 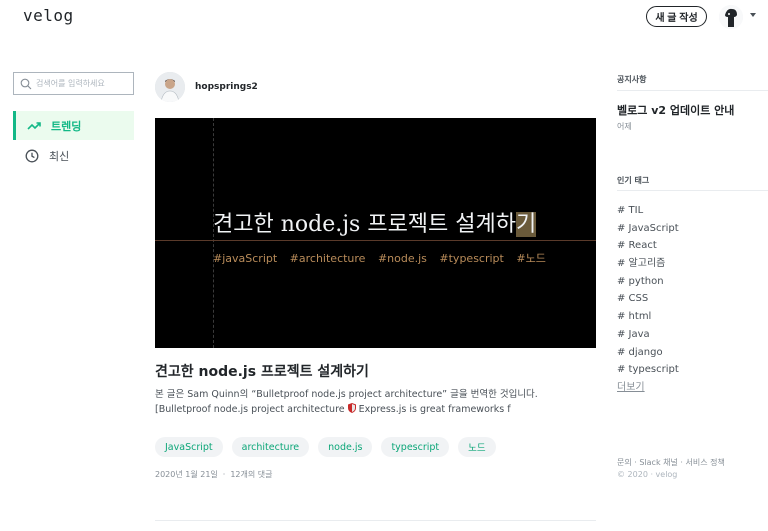 I want to click on user-avatar, so click(x=731, y=17).